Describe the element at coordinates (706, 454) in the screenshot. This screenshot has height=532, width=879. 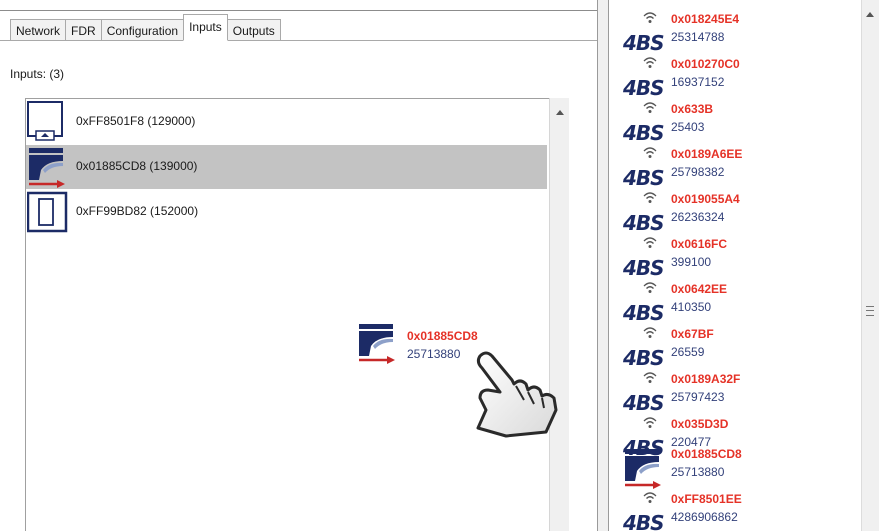
I see `device-hex-id: 0x01885CD8` at that location.